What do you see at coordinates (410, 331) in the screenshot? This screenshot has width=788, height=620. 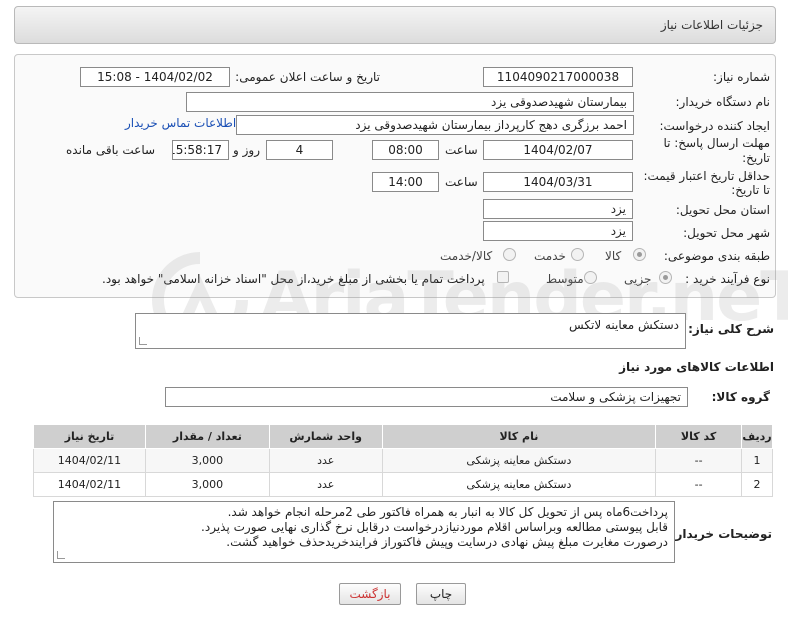 I see `summary-textarea: دستکش معاینه لاتکس` at bounding box center [410, 331].